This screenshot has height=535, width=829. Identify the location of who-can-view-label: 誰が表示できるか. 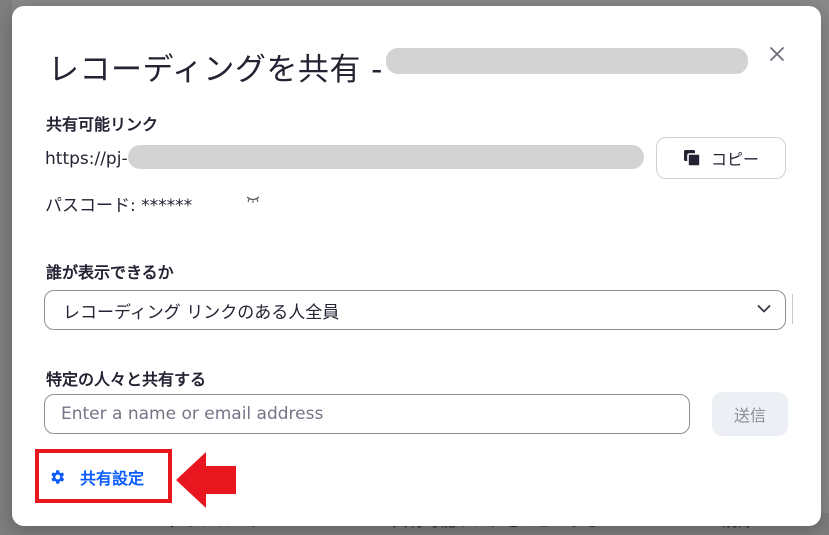
(110, 272).